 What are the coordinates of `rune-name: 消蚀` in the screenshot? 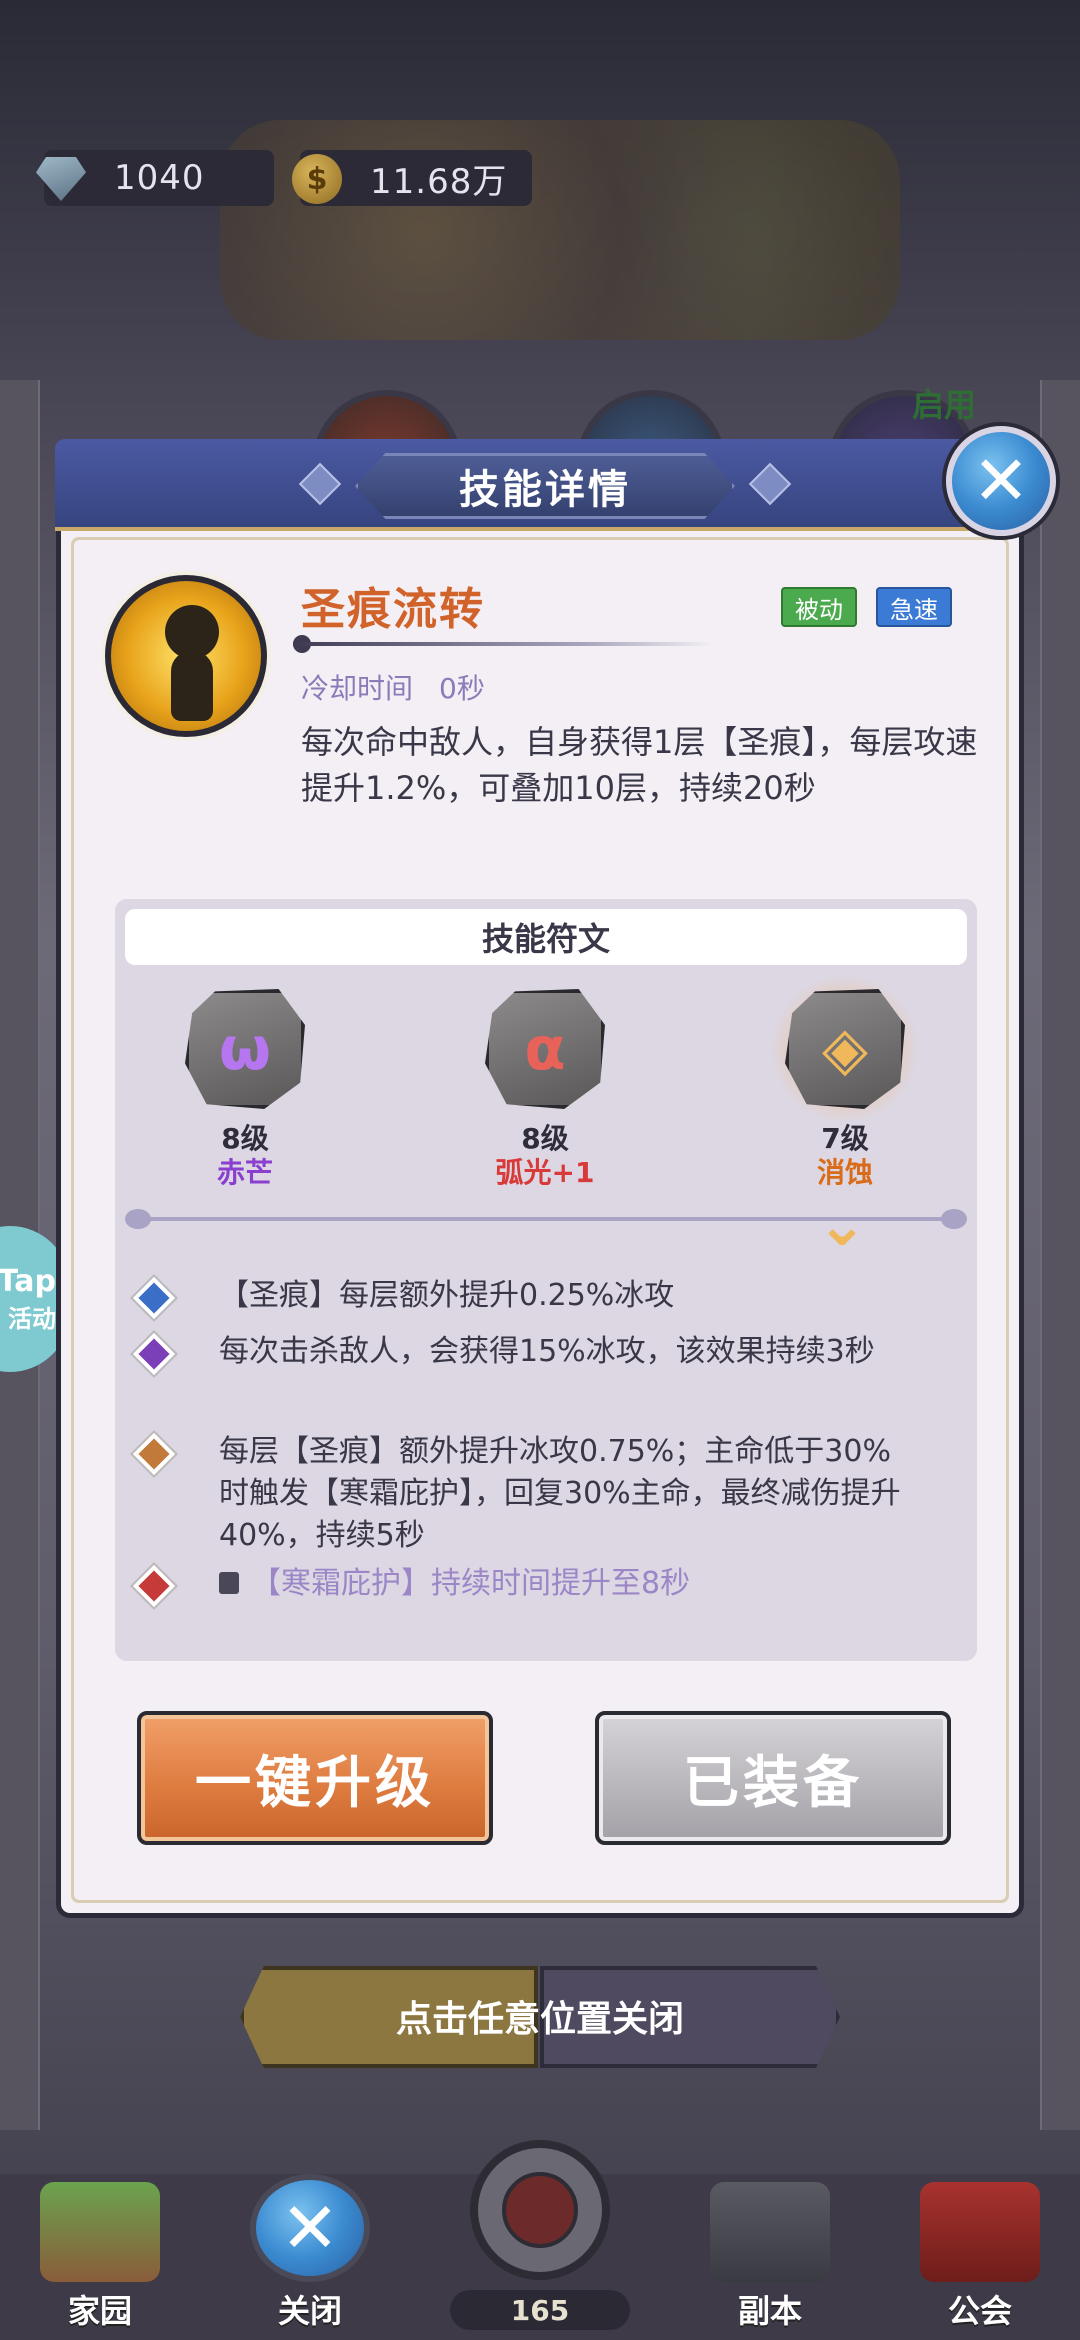 It's located at (844, 1172).